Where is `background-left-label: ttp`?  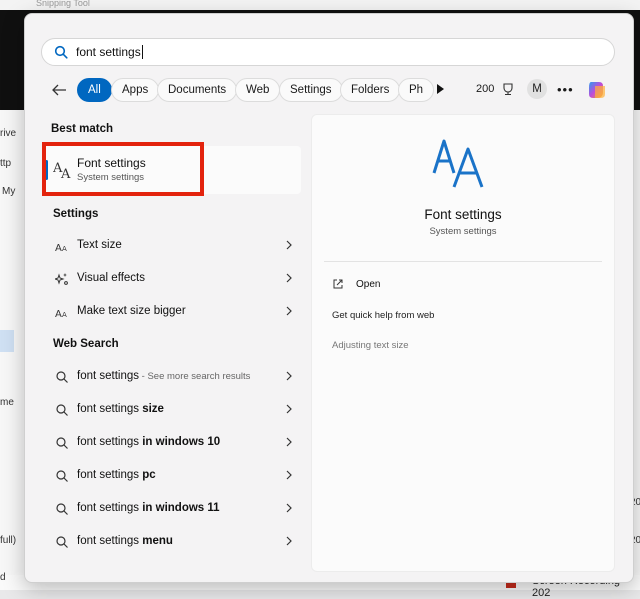 background-left-label: ttp is located at coordinates (6, 163).